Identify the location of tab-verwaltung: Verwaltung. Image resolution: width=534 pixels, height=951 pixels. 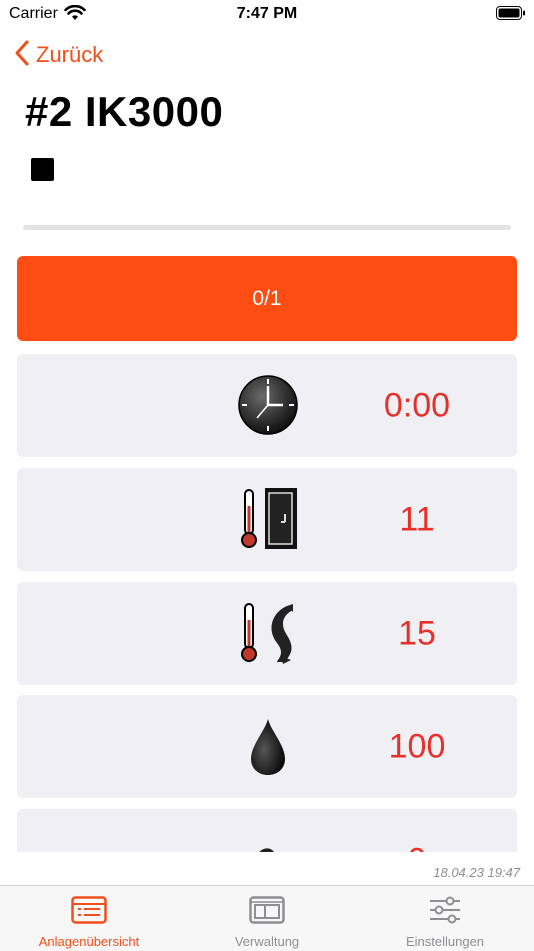
(267, 918).